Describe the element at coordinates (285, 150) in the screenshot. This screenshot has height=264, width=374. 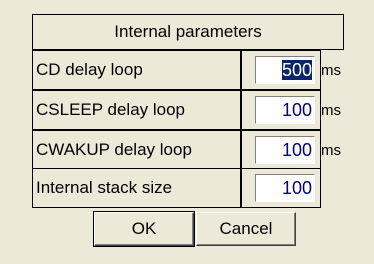
I see `cwakup-delay-input: 100` at that location.